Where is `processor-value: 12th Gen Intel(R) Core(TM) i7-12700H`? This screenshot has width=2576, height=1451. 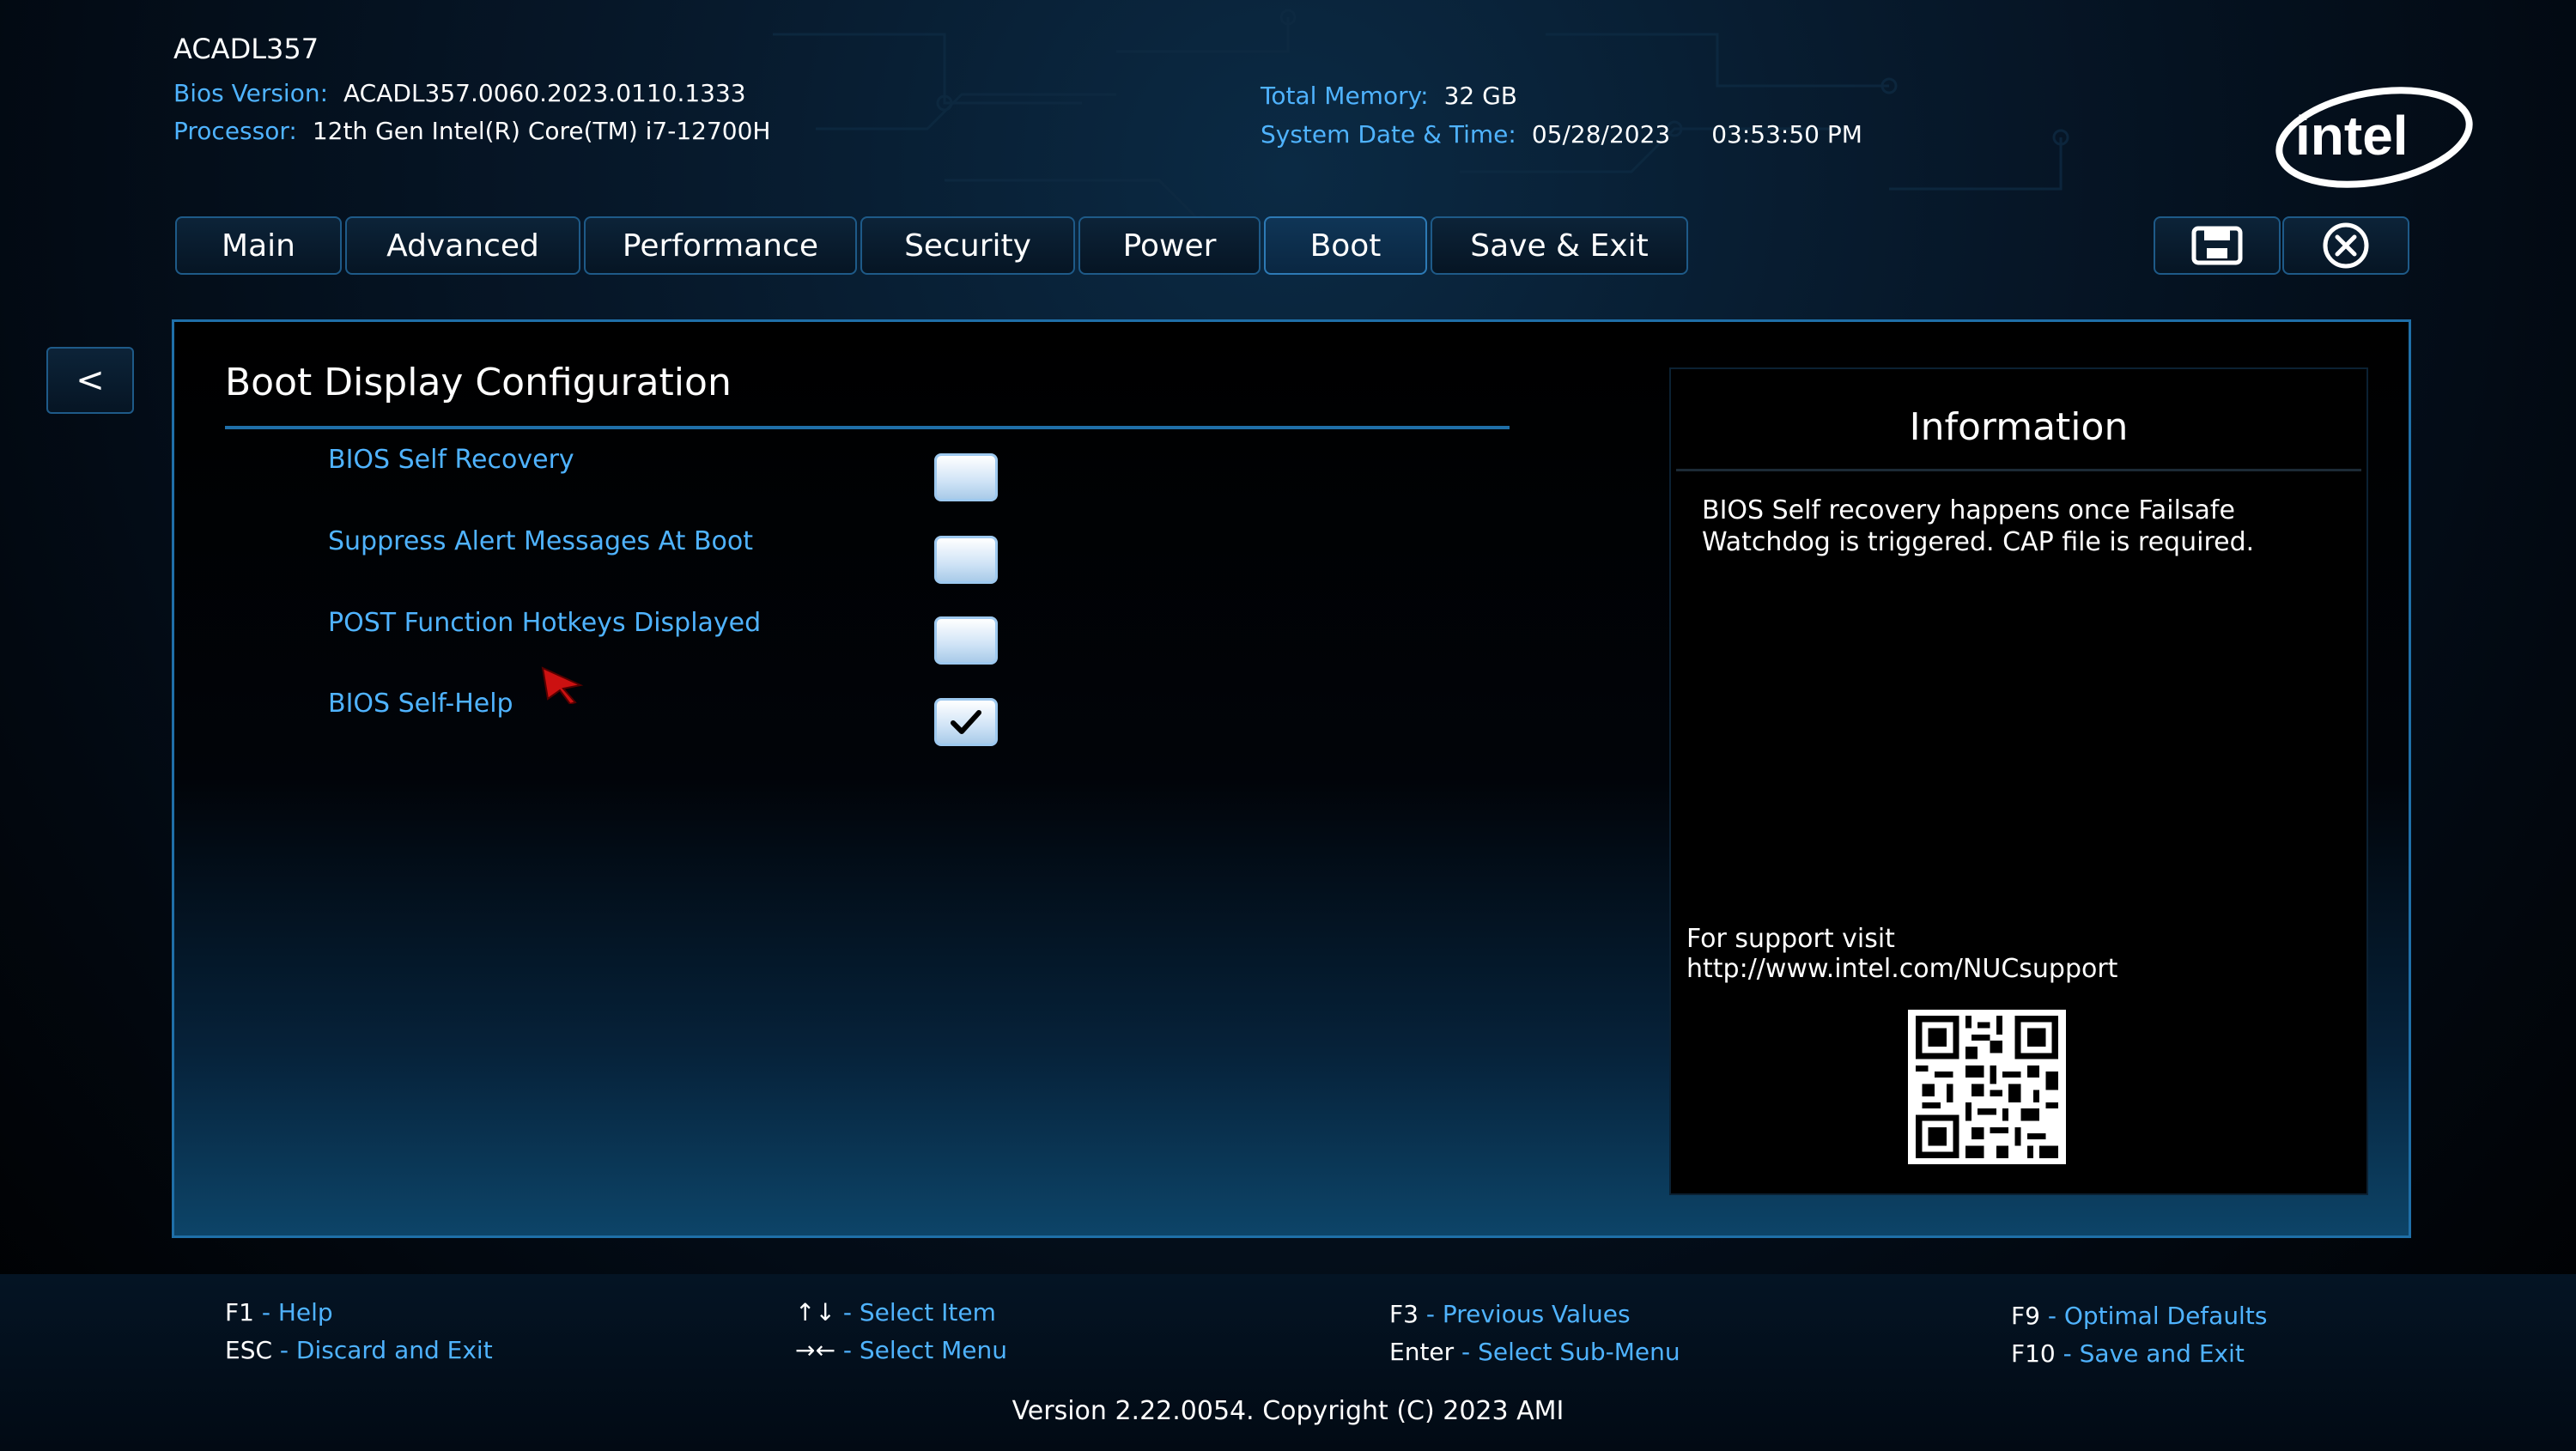 processor-value: 12th Gen Intel(R) Core(TM) i7-12700H is located at coordinates (541, 131).